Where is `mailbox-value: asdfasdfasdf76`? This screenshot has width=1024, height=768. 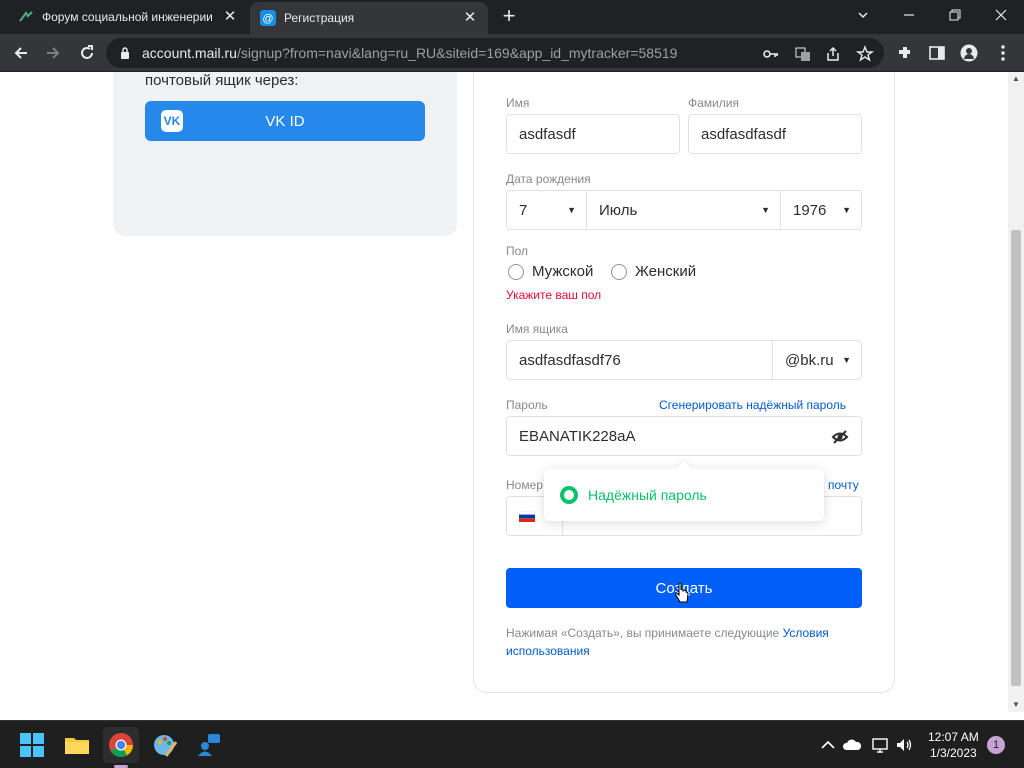
mailbox-value: asdfasdfasdf76 is located at coordinates (570, 360).